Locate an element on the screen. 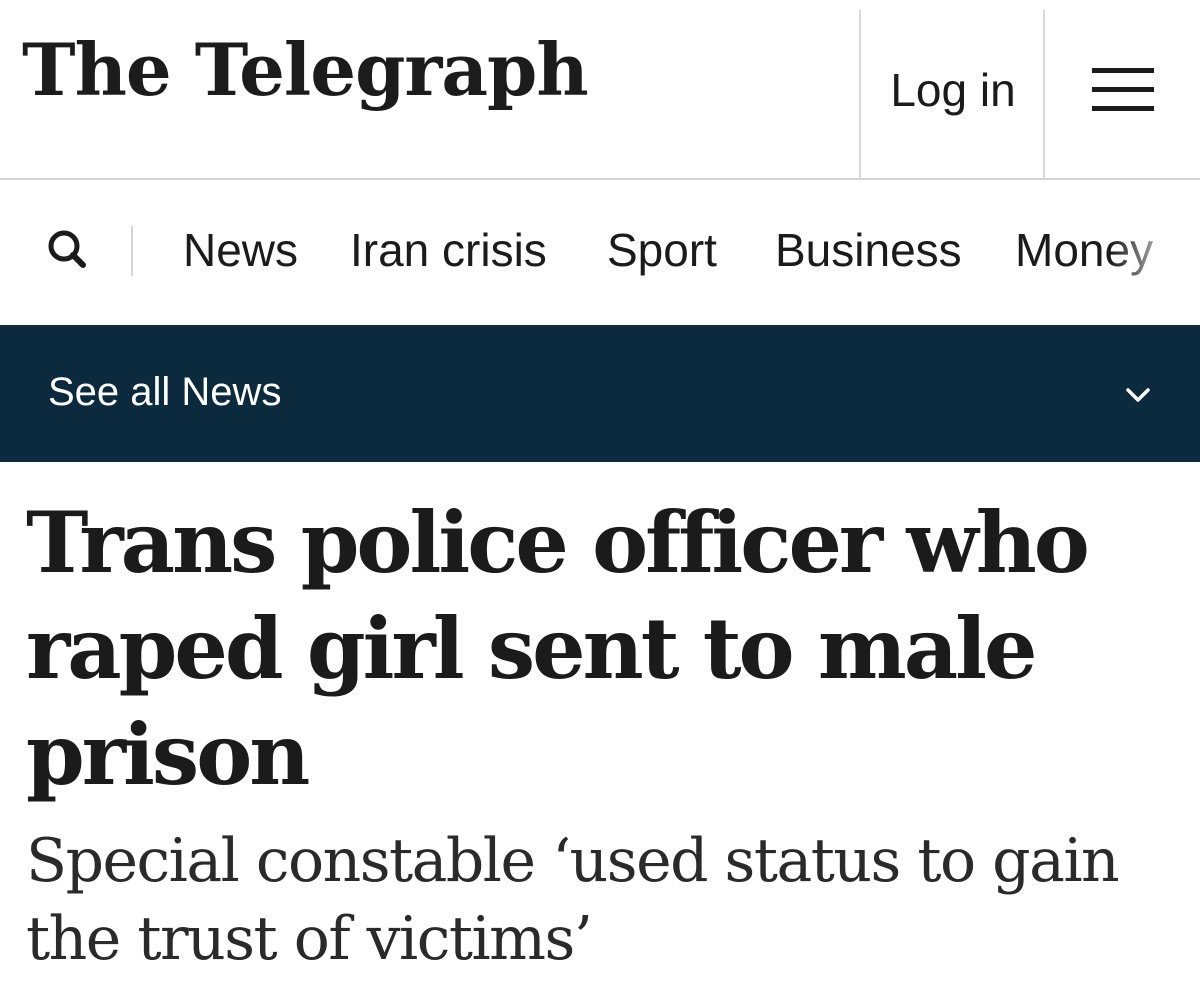  nav-item-money: Money is located at coordinates (1084, 250).